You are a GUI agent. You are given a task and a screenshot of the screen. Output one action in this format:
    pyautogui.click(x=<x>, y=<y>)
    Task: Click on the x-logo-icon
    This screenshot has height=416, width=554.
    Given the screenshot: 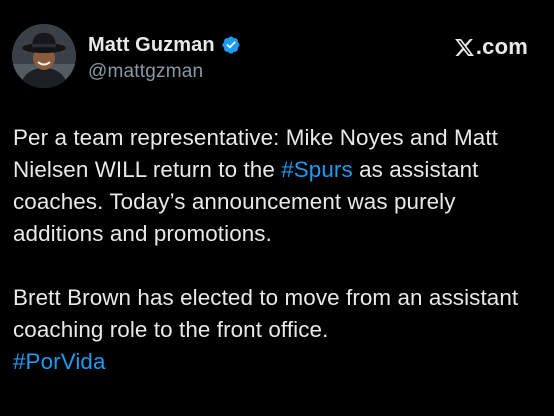 What is the action you would take?
    pyautogui.click(x=464, y=47)
    